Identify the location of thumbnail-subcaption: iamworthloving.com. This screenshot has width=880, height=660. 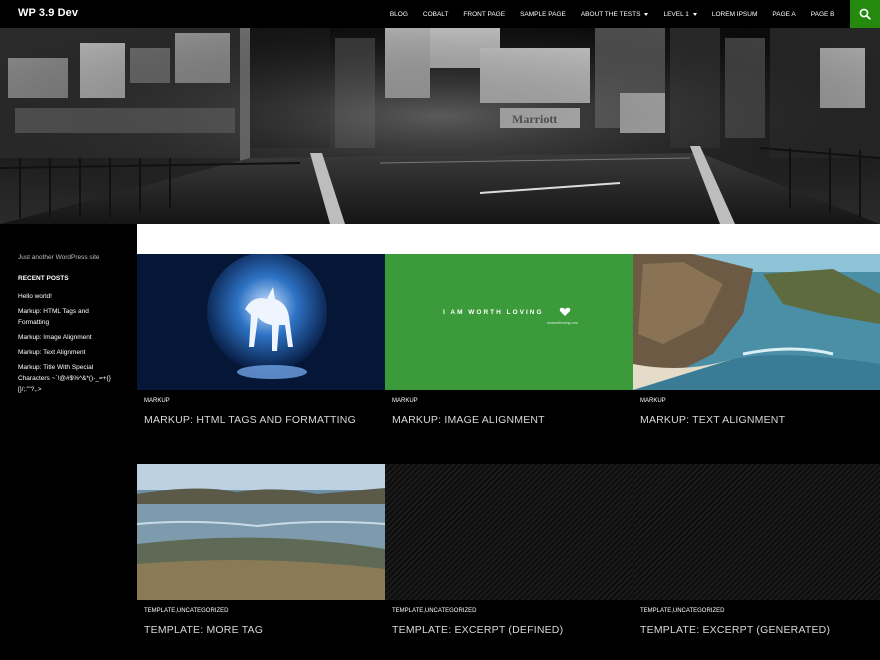
(562, 323).